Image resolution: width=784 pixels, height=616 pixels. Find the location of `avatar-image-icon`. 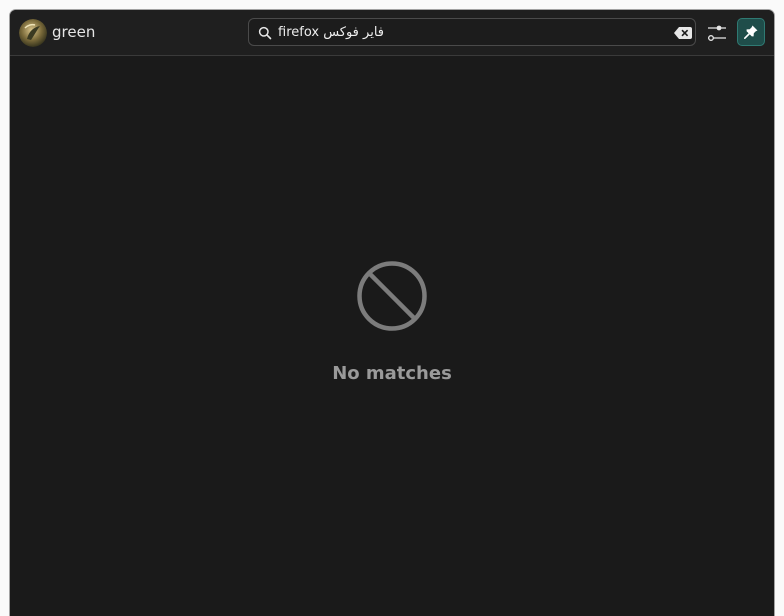

avatar-image-icon is located at coordinates (33, 33).